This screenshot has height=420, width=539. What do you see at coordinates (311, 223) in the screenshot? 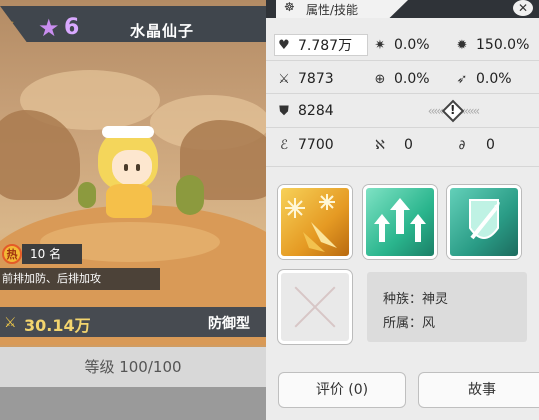
I see `snowflake-icon` at bounding box center [311, 223].